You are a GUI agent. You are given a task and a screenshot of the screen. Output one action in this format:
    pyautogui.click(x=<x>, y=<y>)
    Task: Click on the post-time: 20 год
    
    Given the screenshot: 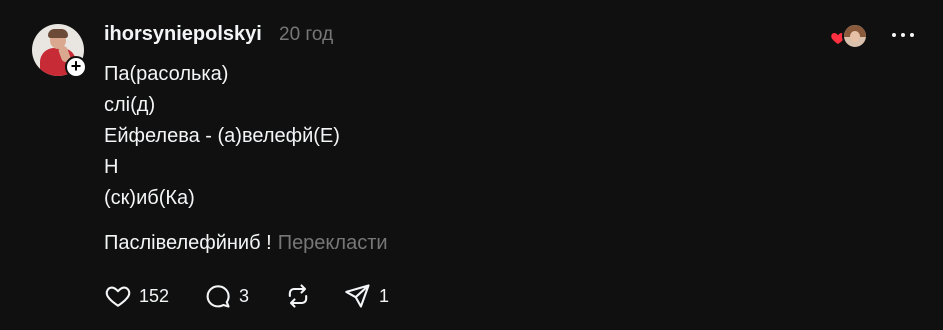 What is the action you would take?
    pyautogui.click(x=306, y=35)
    